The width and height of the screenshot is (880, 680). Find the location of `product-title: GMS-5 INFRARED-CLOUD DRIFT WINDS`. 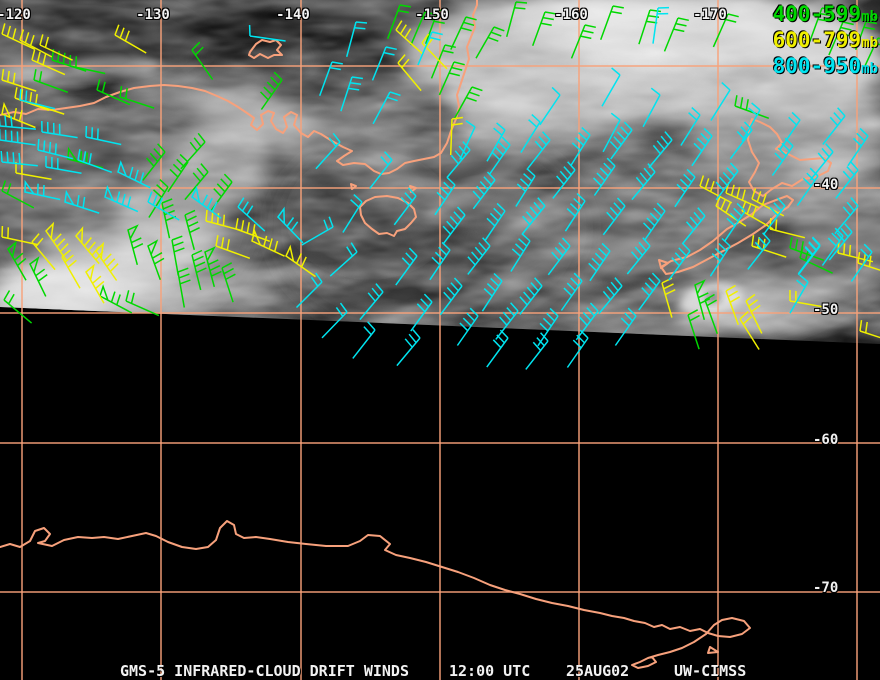

product-title: GMS-5 INFRARED-CLOUD DRIFT WINDS is located at coordinates (264, 671).